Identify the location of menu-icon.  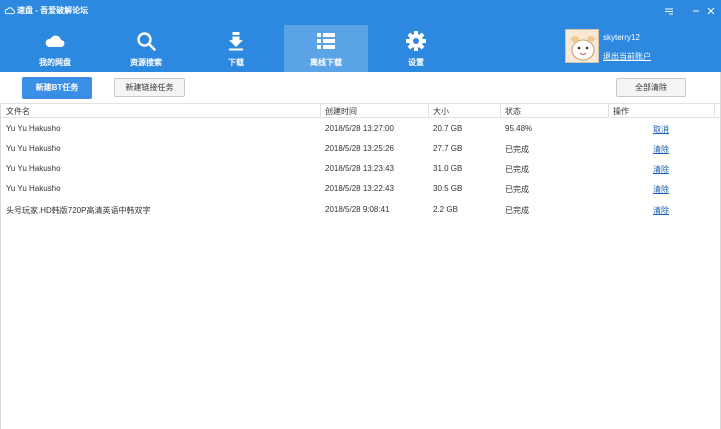
(669, 11).